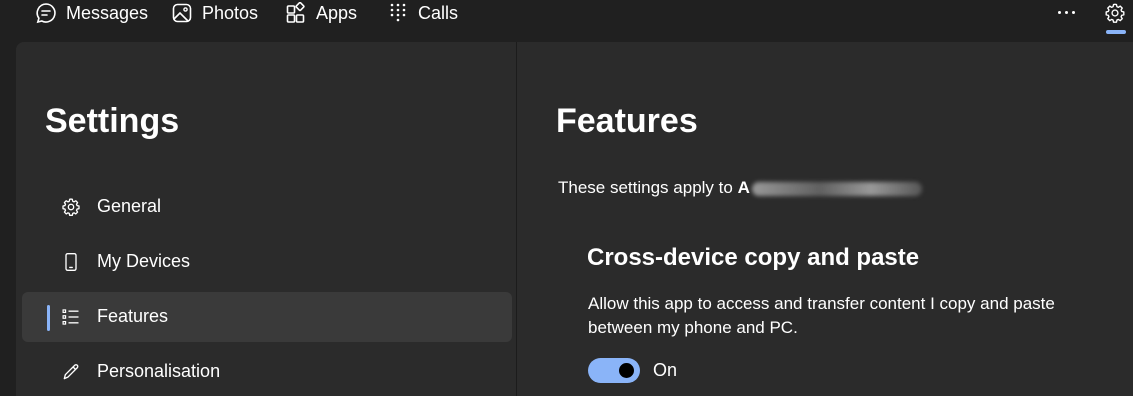 Image resolution: width=1133 pixels, height=396 pixels. What do you see at coordinates (836, 188) in the screenshot?
I see `redacted-account` at bounding box center [836, 188].